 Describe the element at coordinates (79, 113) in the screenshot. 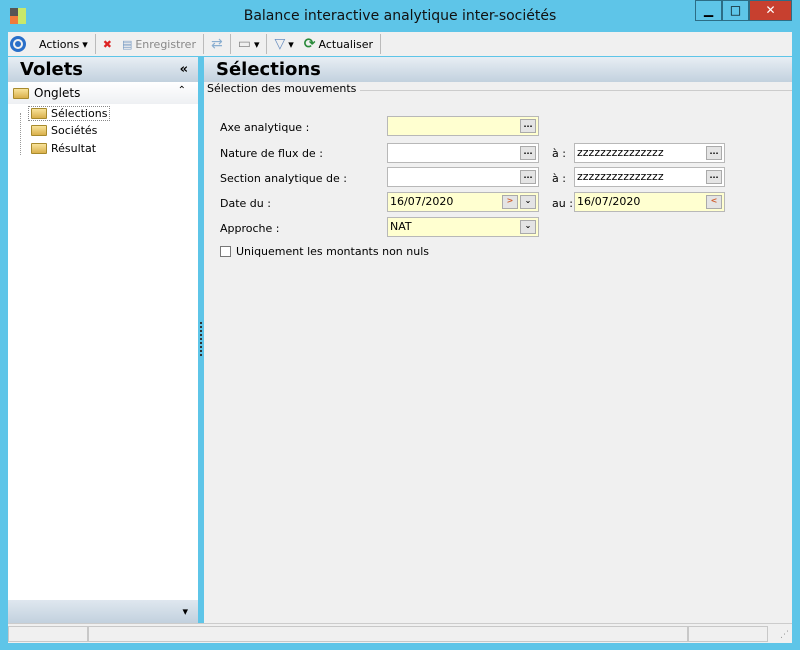

I see `tree-item-label: Sélections` at that location.